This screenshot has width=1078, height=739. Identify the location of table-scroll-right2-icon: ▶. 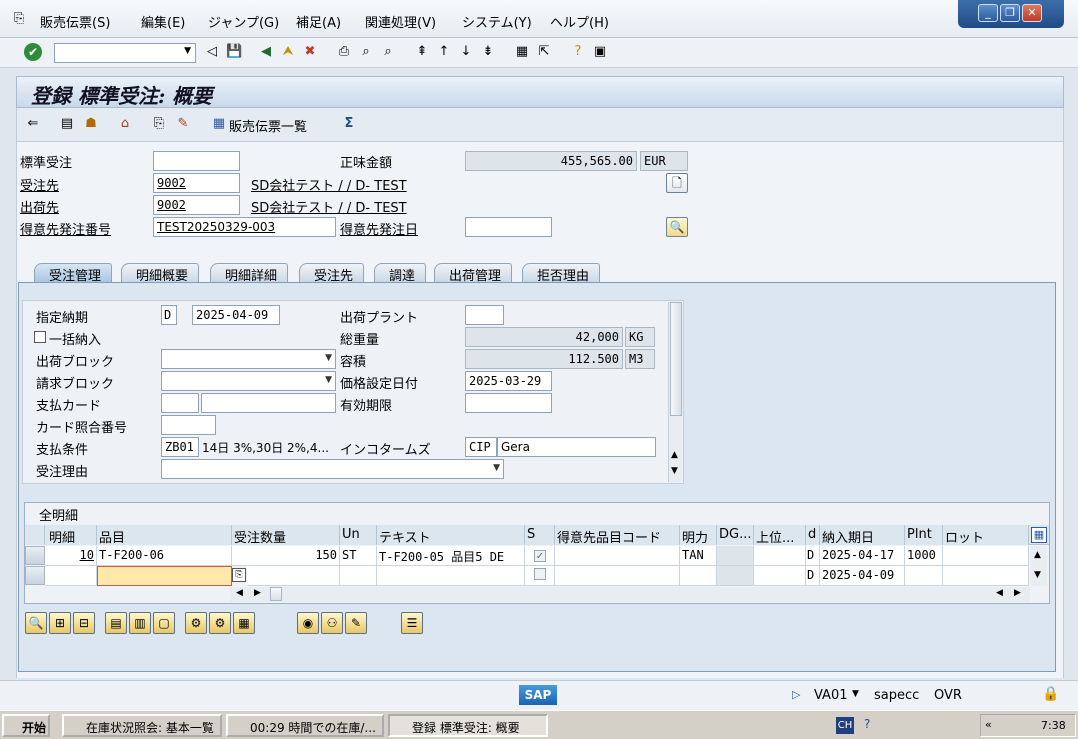
(1017, 593).